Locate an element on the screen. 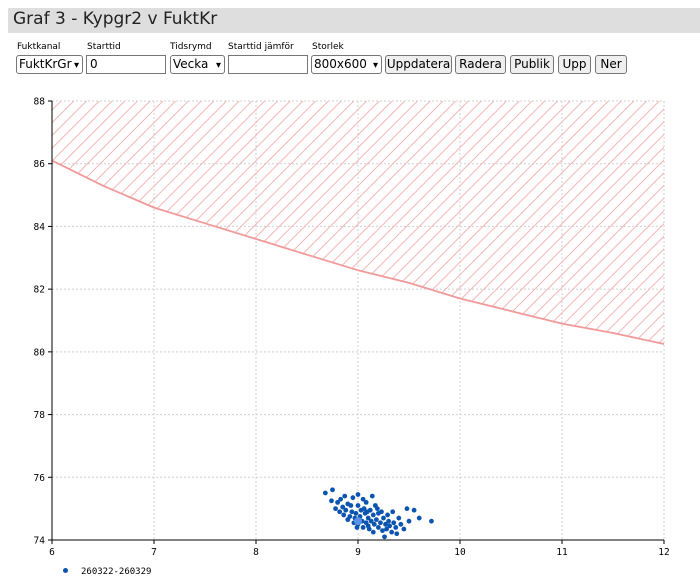 This screenshot has height=577, width=700. x-tick-label: 7 is located at coordinates (154, 552).